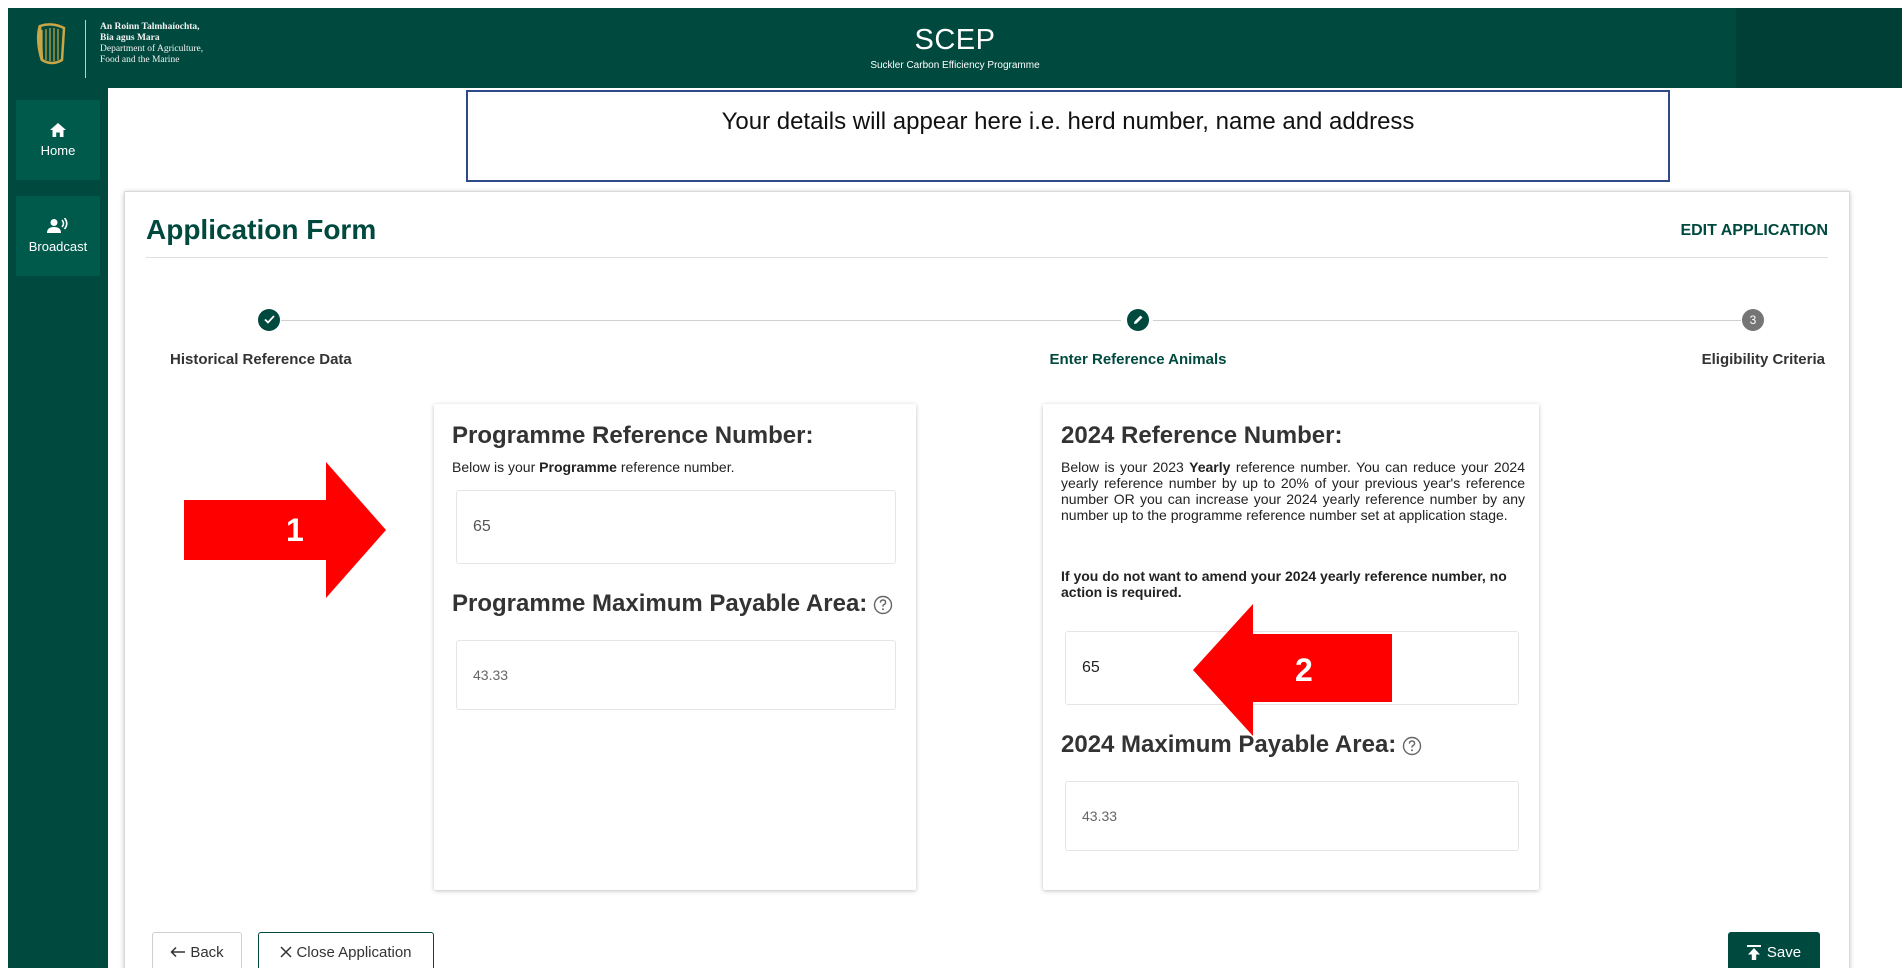 The width and height of the screenshot is (1903, 968). What do you see at coordinates (286, 952) in the screenshot?
I see `close-icon` at bounding box center [286, 952].